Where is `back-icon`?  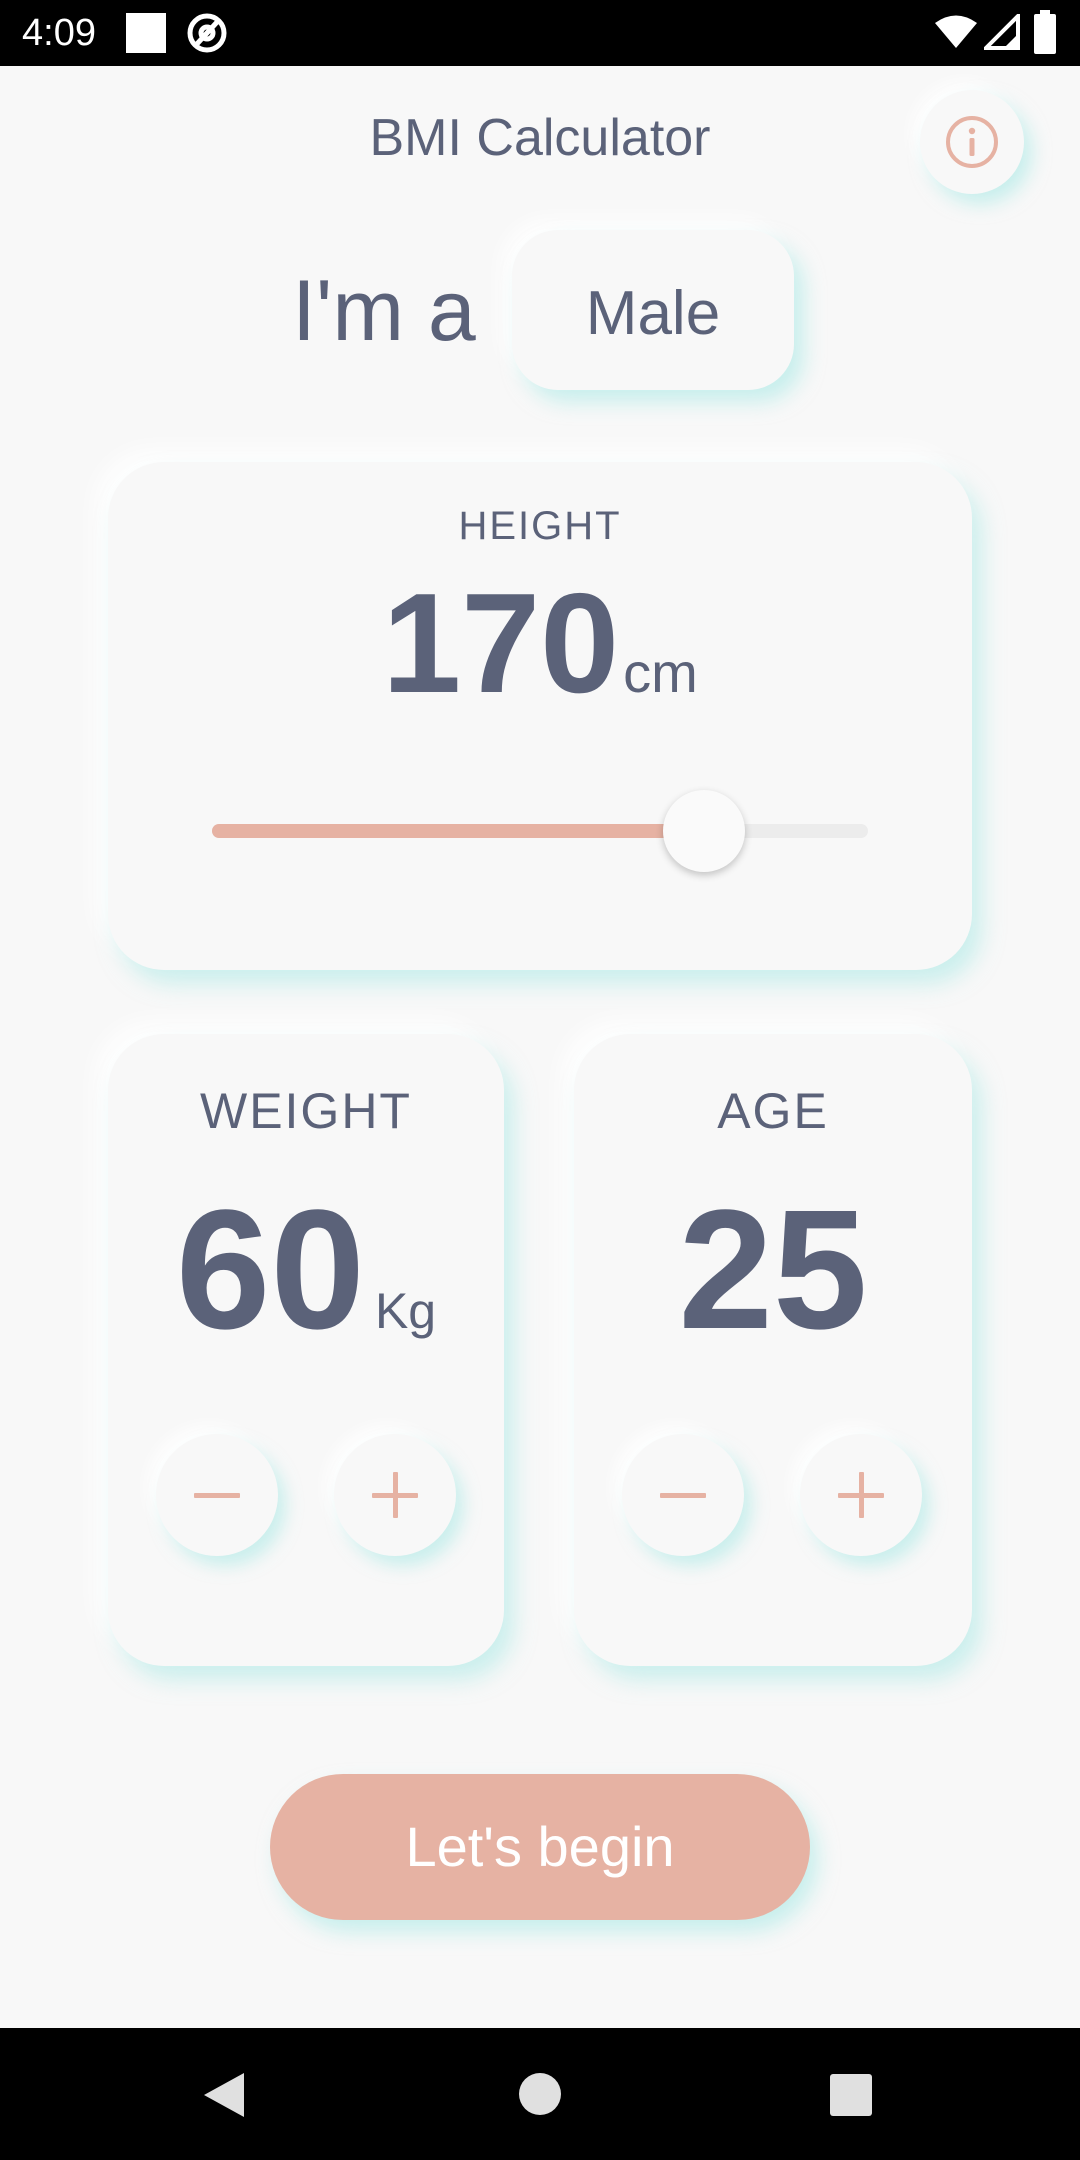
back-icon is located at coordinates (224, 2095).